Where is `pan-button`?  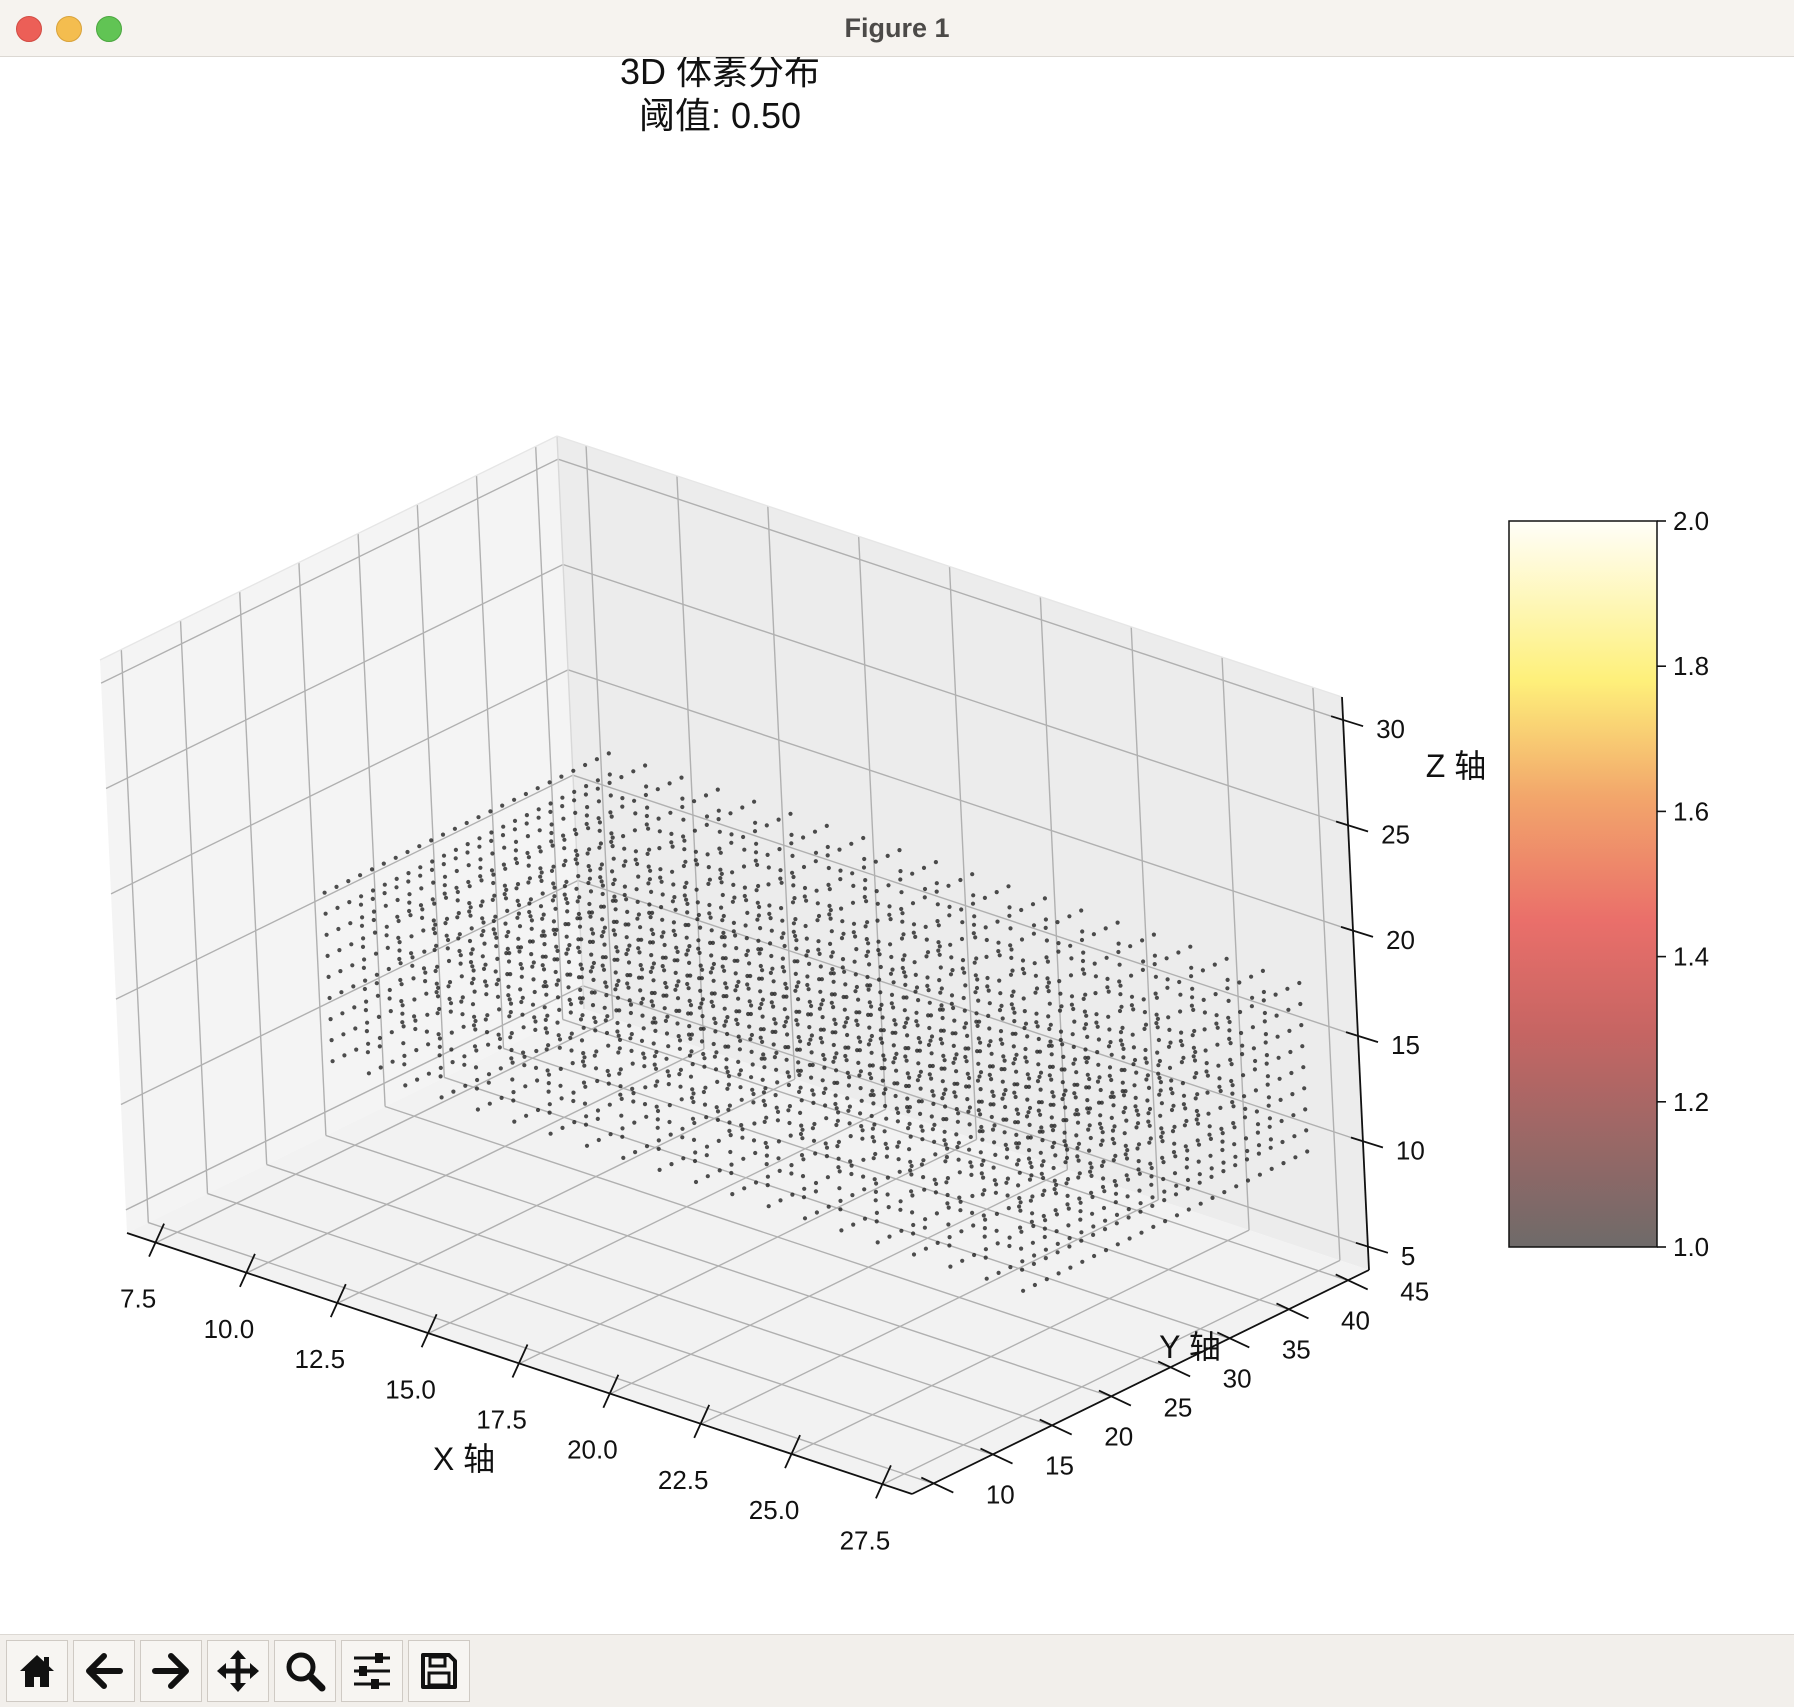 pan-button is located at coordinates (238, 1671).